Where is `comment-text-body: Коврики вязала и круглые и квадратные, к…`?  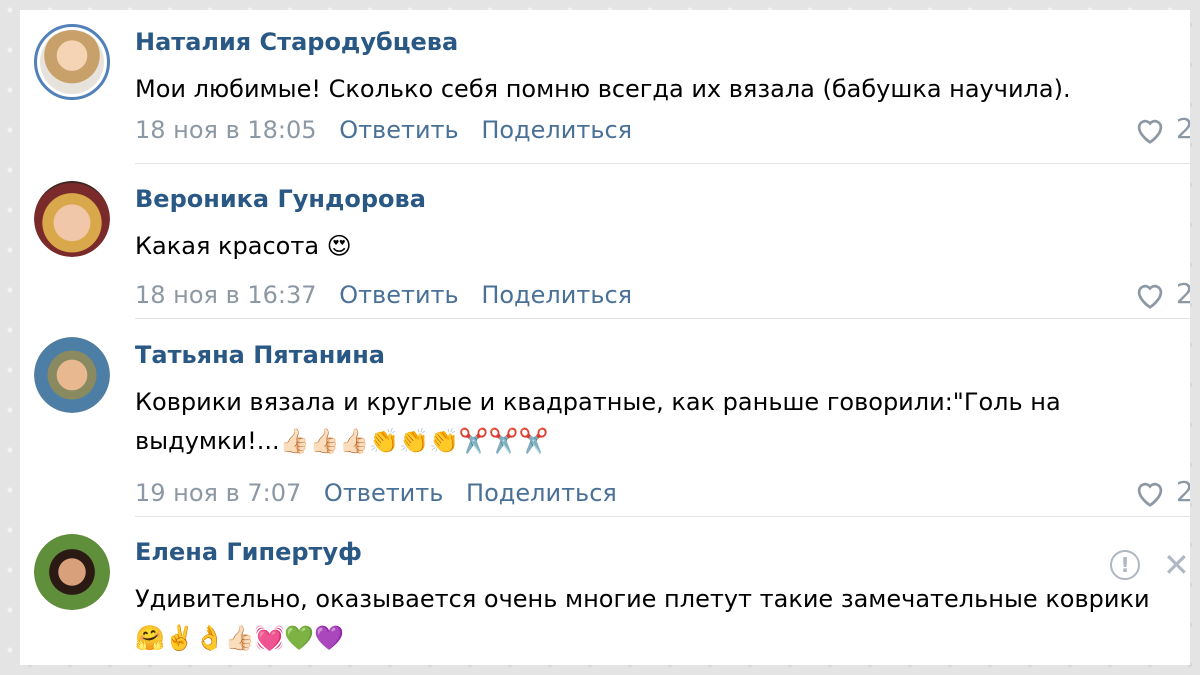 comment-text-body: Коврики вязала и круглые и квадратные, к… is located at coordinates (598, 421).